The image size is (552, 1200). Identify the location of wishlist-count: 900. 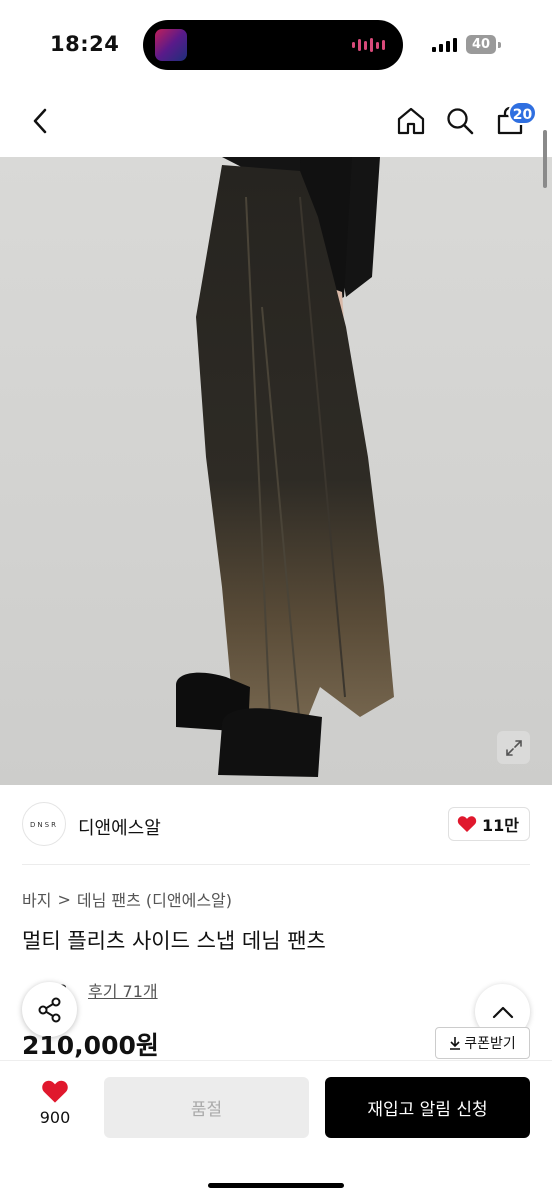
(55, 1117).